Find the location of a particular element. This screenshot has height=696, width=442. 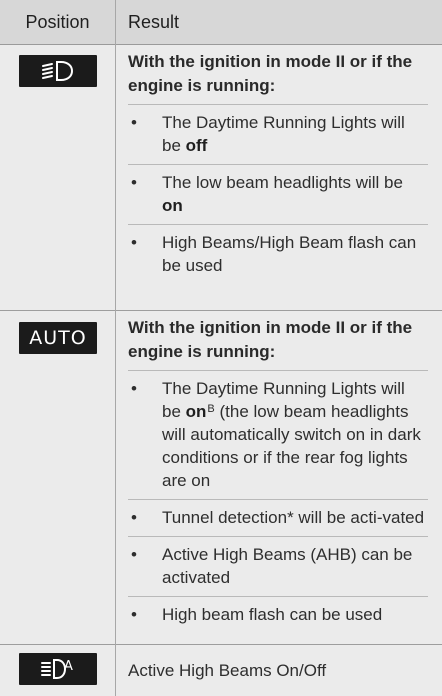

active-high-beam-icon: A is located at coordinates (58, 669).